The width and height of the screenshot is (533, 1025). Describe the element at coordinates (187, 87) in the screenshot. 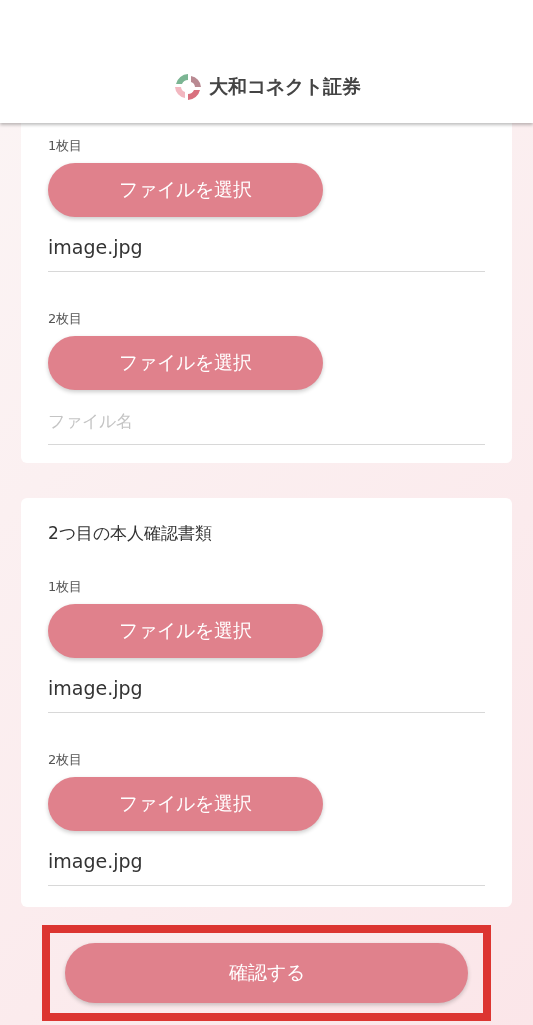

I see `logo-icon` at that location.